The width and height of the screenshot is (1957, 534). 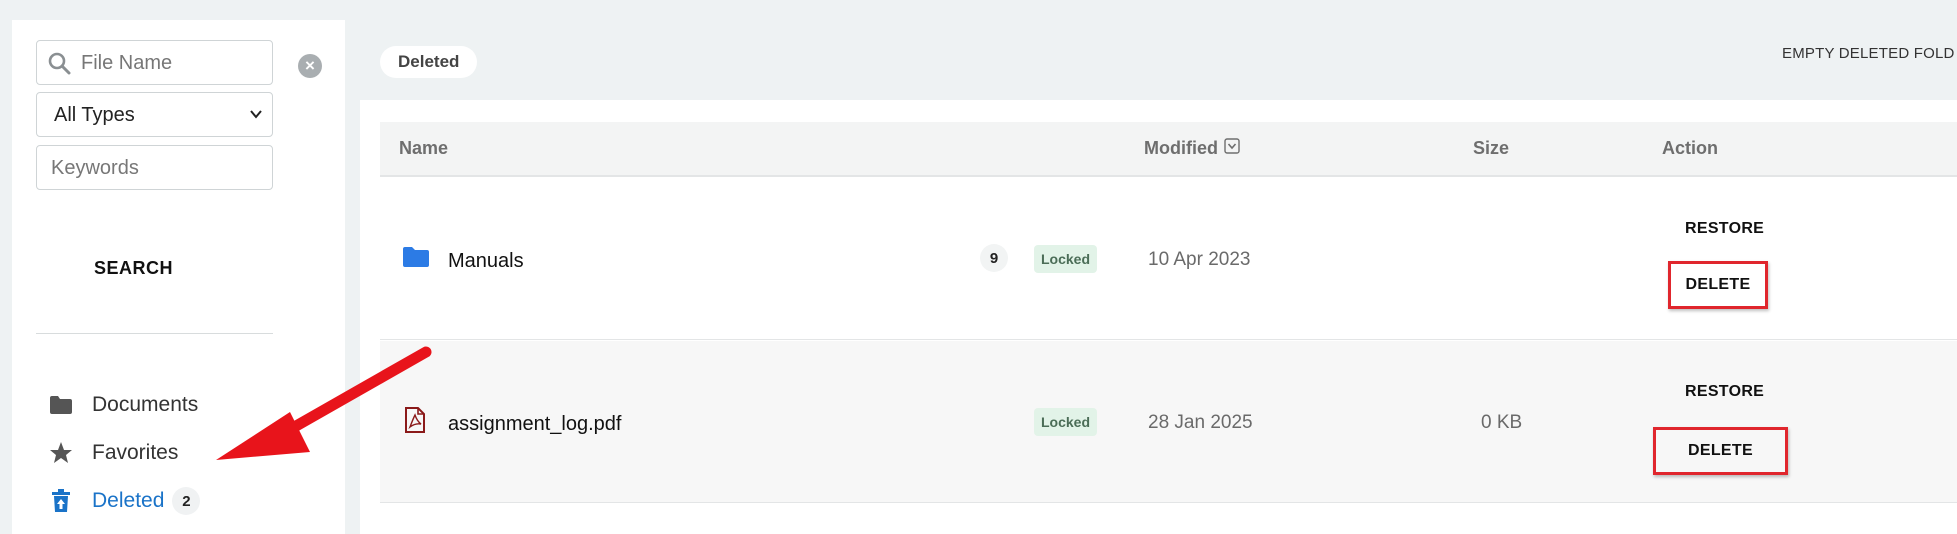 I want to click on sidebar-item-label: Deleted, so click(x=128, y=500).